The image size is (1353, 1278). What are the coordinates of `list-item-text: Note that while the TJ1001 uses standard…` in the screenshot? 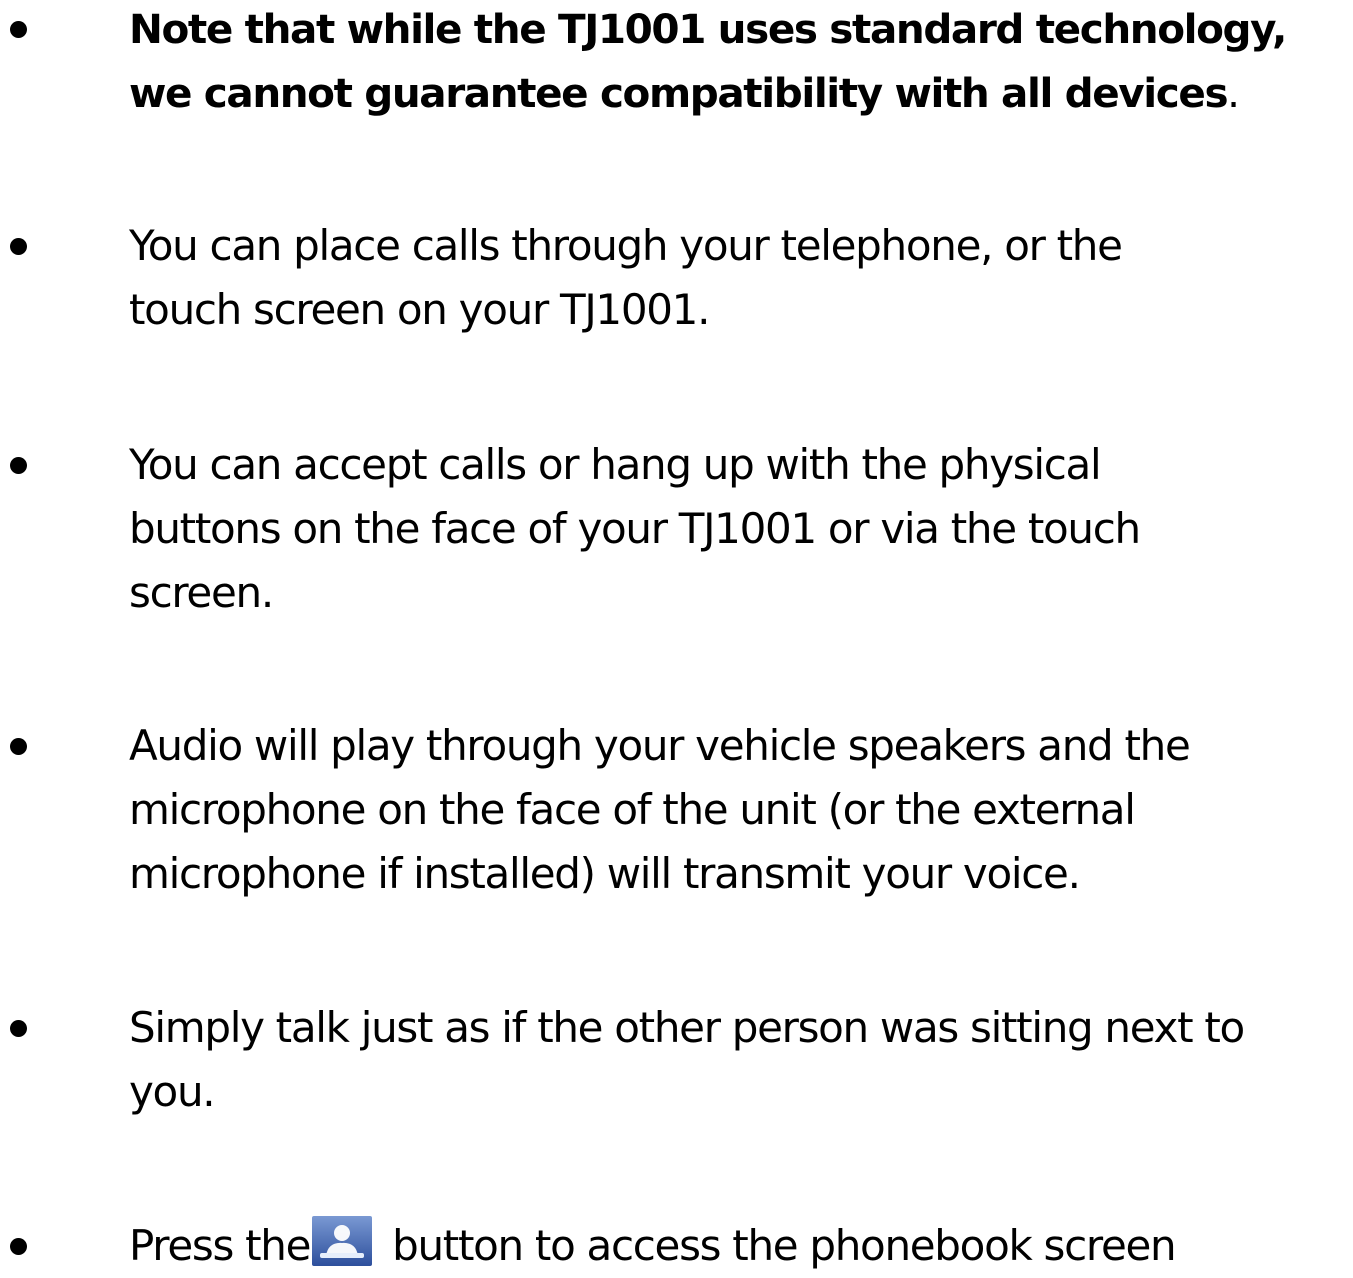 It's located at (740, 62).